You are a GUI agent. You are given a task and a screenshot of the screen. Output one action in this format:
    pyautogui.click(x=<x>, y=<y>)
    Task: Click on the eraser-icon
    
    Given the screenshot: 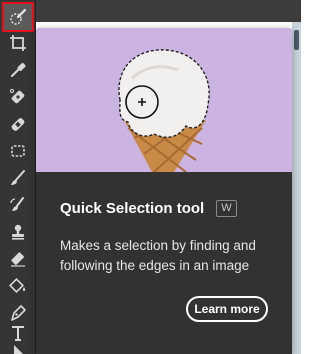 What is the action you would take?
    pyautogui.click(x=18, y=259)
    